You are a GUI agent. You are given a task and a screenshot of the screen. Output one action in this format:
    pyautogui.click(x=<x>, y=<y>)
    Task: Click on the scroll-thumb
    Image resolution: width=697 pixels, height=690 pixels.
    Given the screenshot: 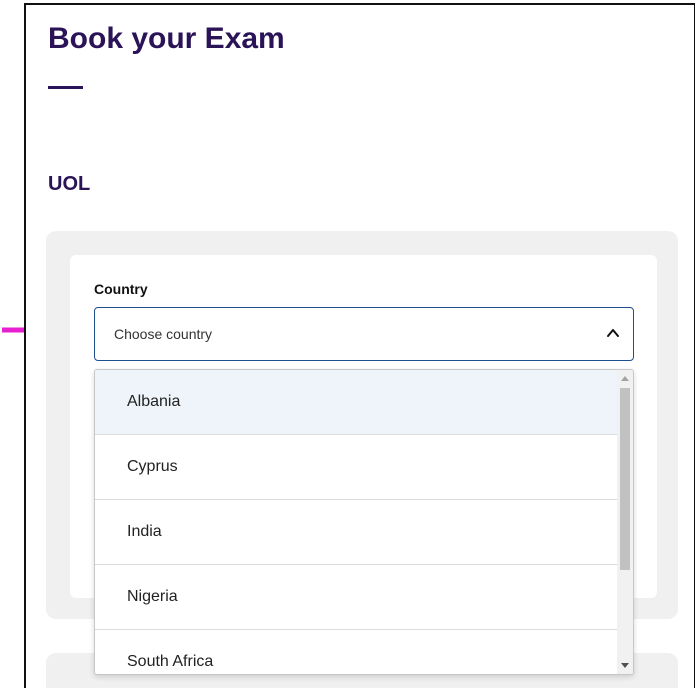 What is the action you would take?
    pyautogui.click(x=625, y=479)
    